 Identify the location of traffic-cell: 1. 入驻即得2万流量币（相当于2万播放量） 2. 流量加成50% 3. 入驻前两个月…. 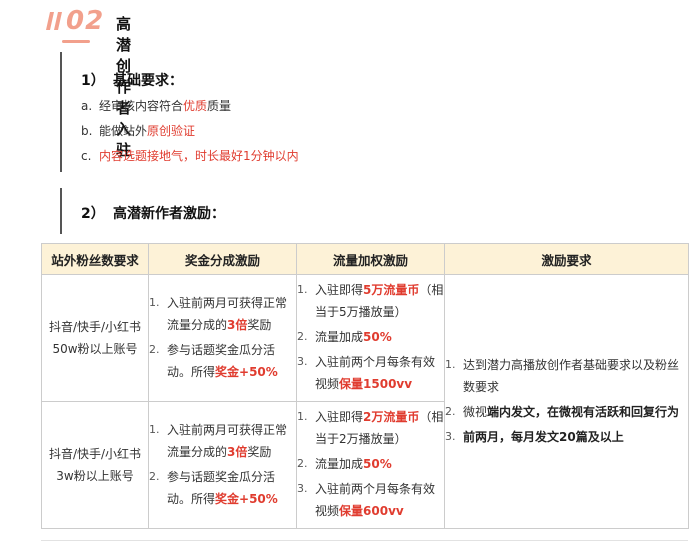
(370, 465).